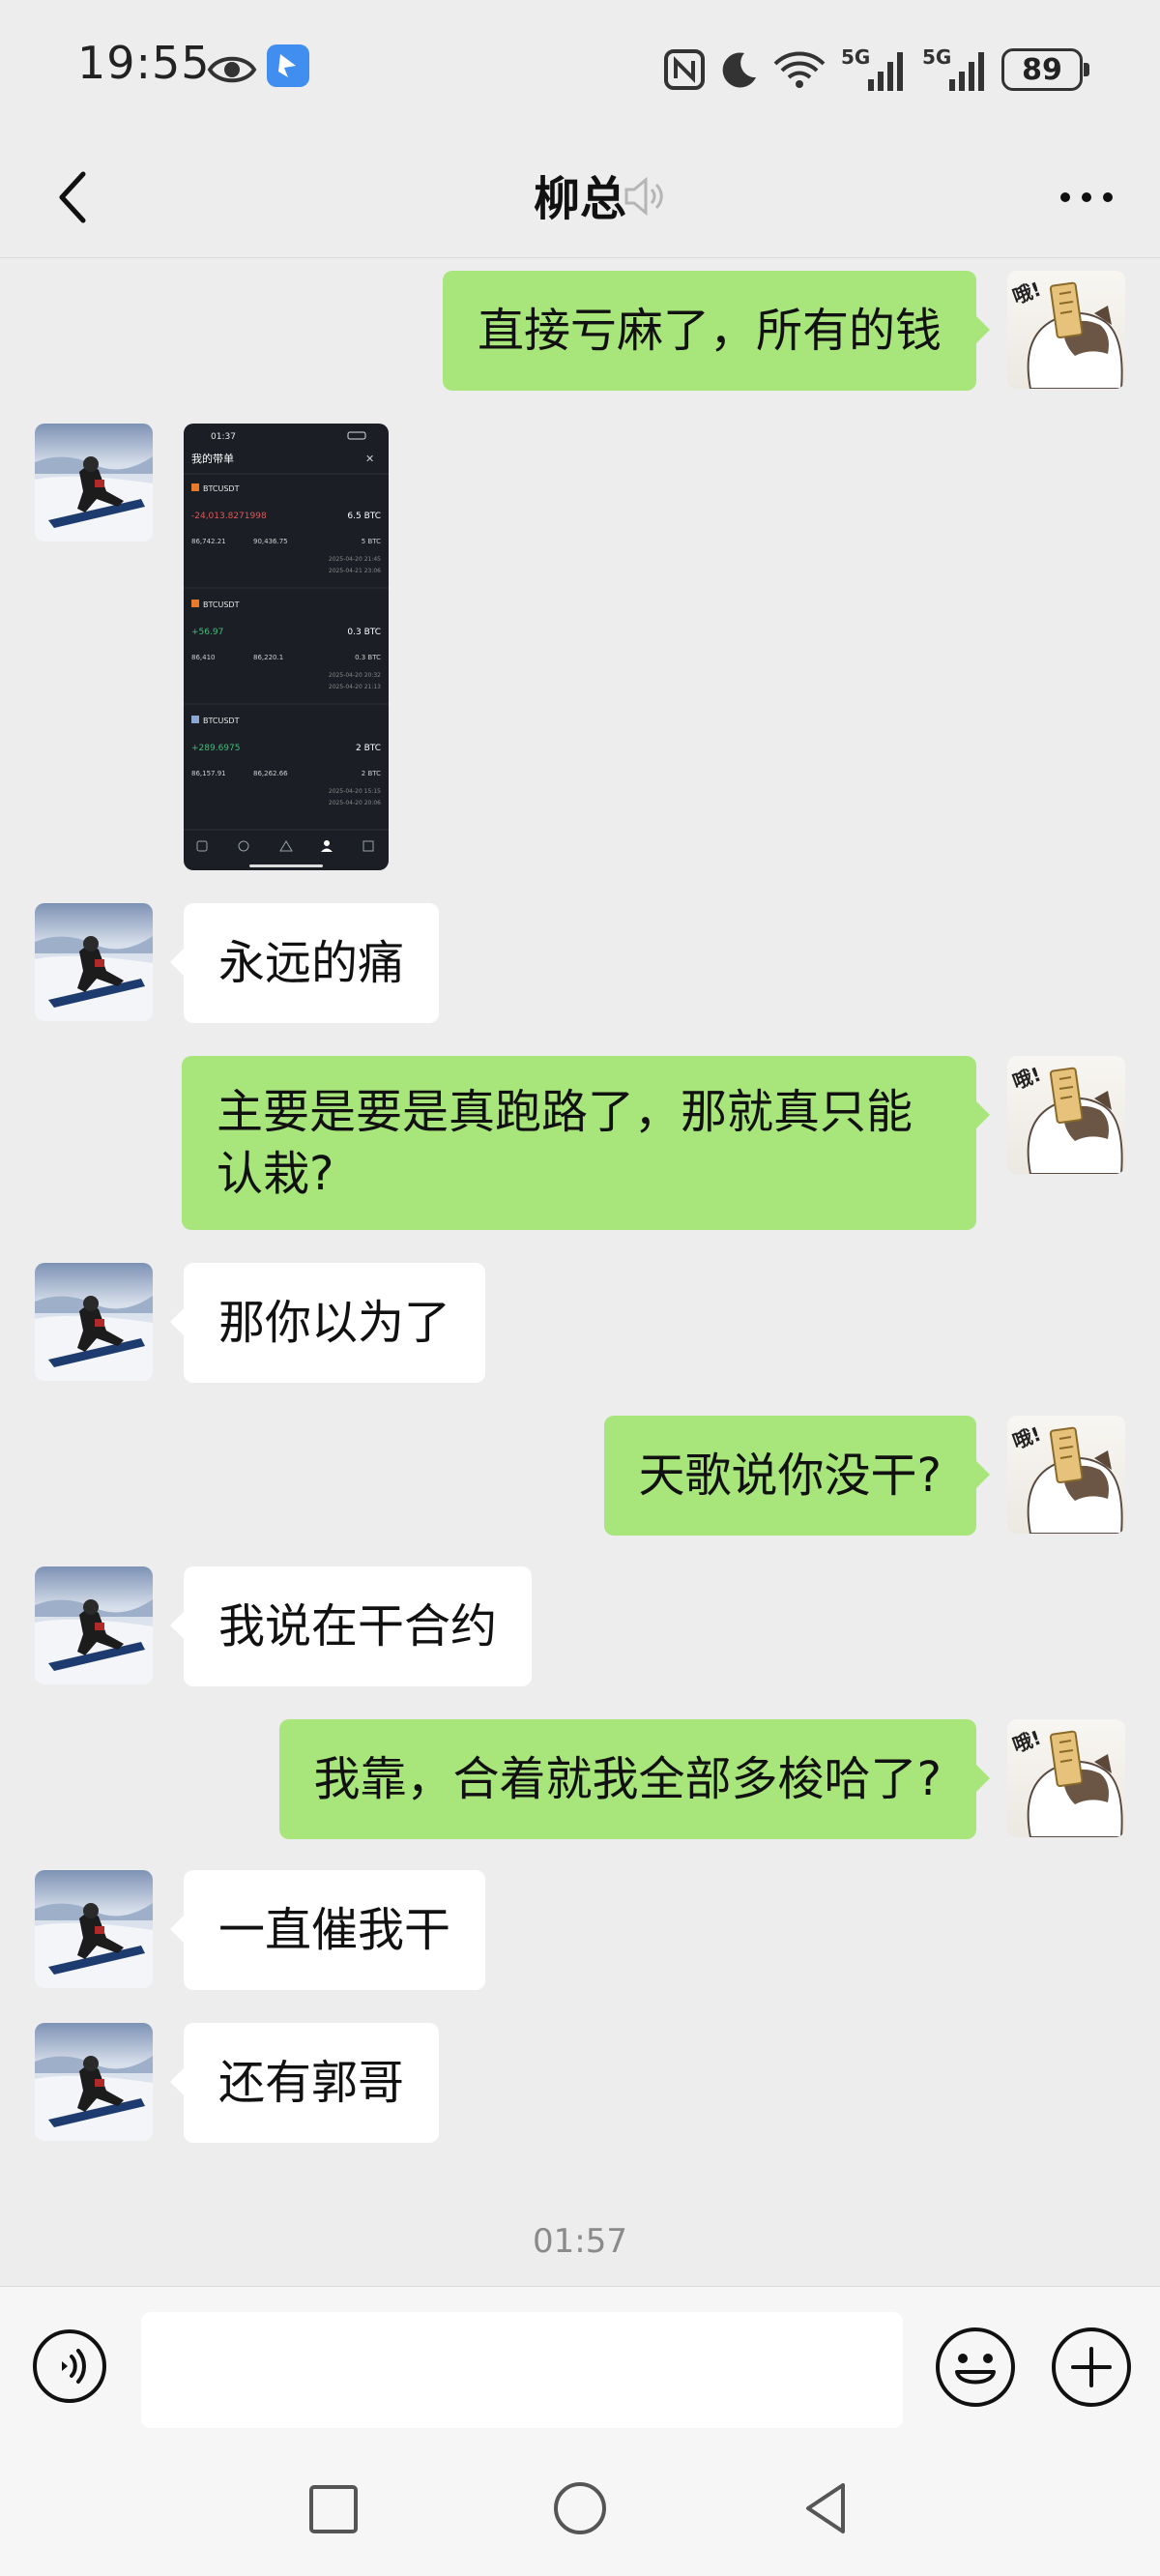 The image size is (1160, 2576). I want to click on order-max-position: 0.3 BTC, so click(368, 657).